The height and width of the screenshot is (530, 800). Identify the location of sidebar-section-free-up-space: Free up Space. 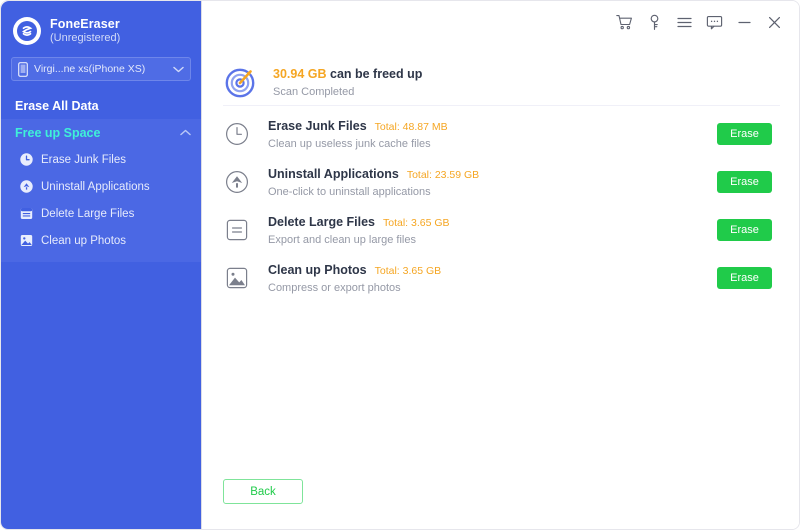
(101, 132).